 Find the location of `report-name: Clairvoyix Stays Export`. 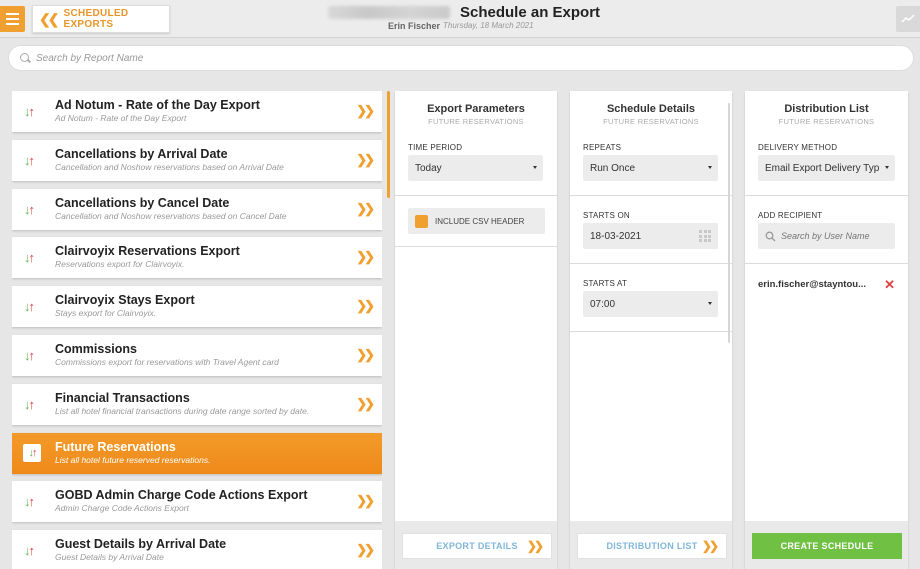

report-name: Clairvoyix Stays Export is located at coordinates (125, 300).